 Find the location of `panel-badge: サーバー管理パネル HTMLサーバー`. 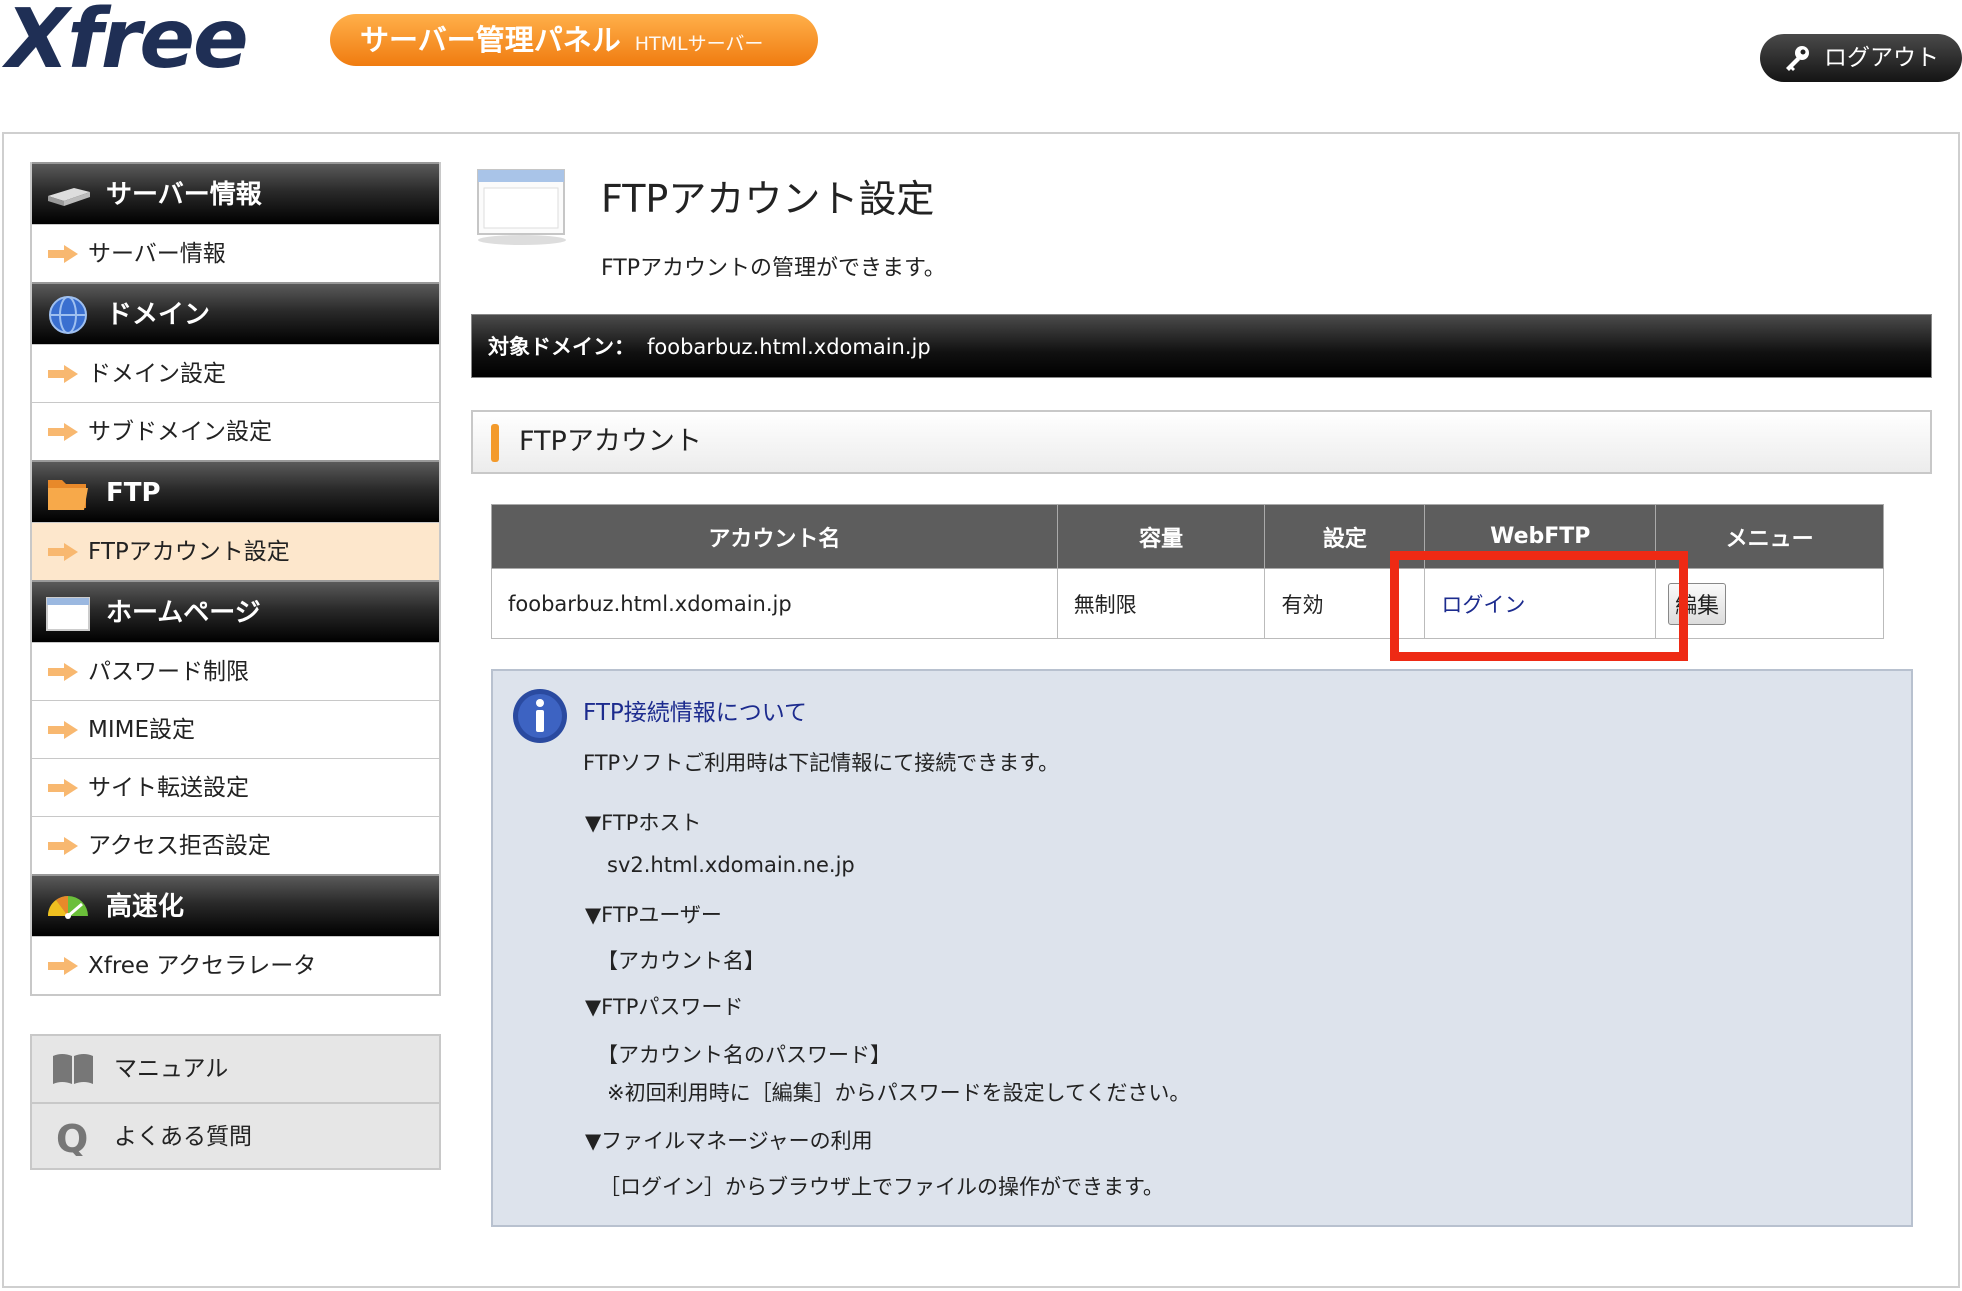

panel-badge: サーバー管理パネル HTMLサーバー is located at coordinates (574, 40).